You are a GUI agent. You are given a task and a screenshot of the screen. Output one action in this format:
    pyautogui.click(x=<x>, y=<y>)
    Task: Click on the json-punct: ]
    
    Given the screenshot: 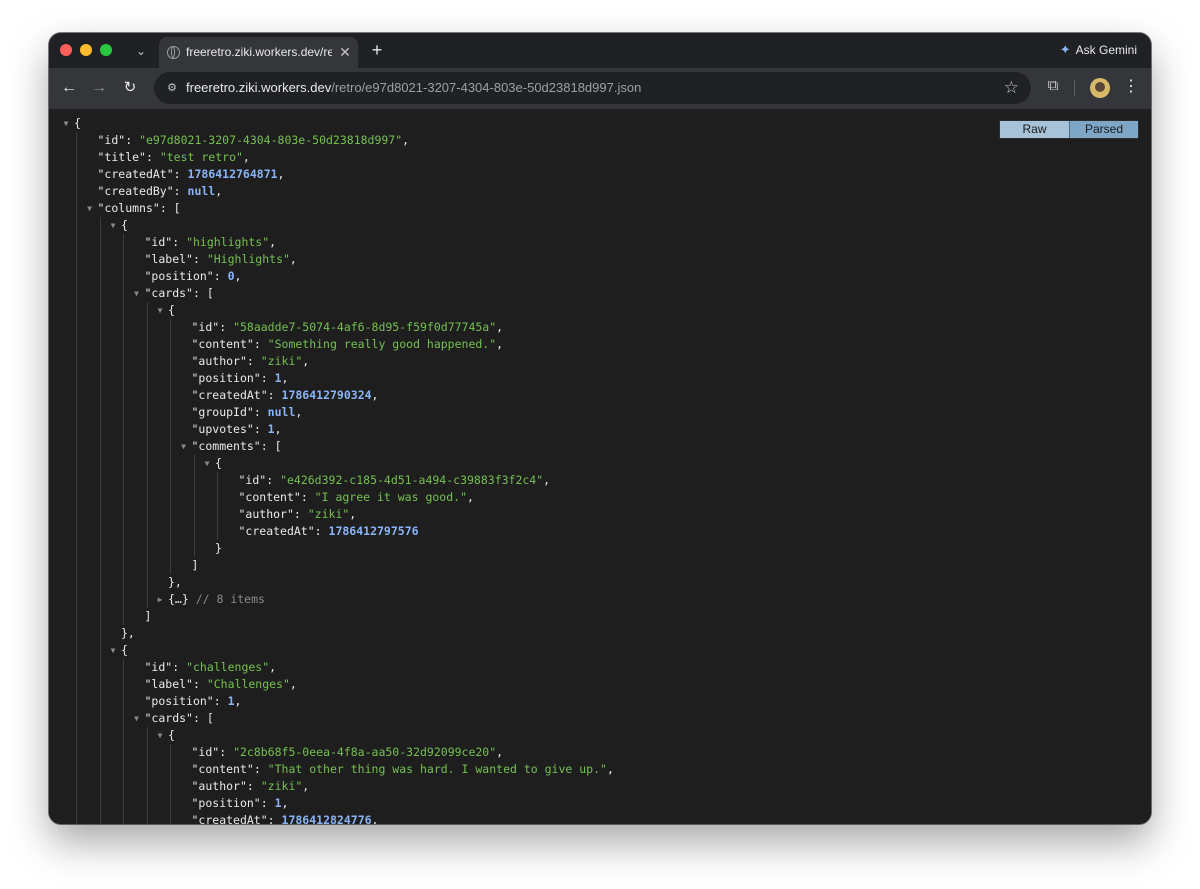 What is the action you would take?
    pyautogui.click(x=148, y=616)
    